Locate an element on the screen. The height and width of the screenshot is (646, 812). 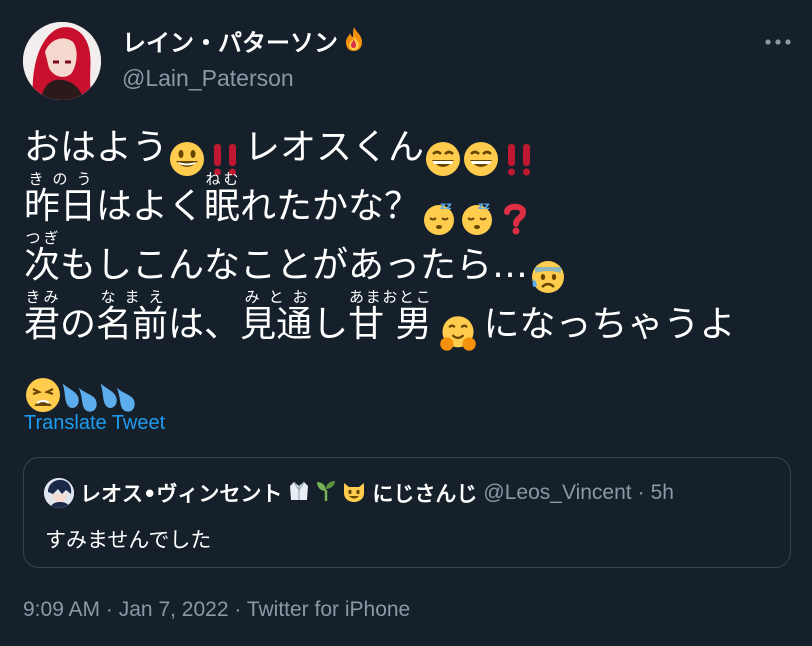
quoted-author-name-suffix: にじさんじ is located at coordinates (425, 494).